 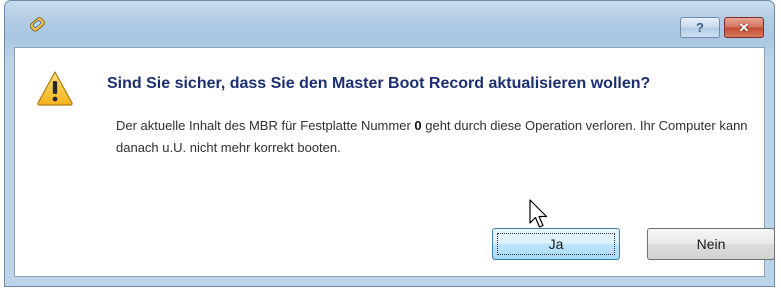 What do you see at coordinates (538, 213) in the screenshot?
I see `mouse-cursor-icon` at bounding box center [538, 213].